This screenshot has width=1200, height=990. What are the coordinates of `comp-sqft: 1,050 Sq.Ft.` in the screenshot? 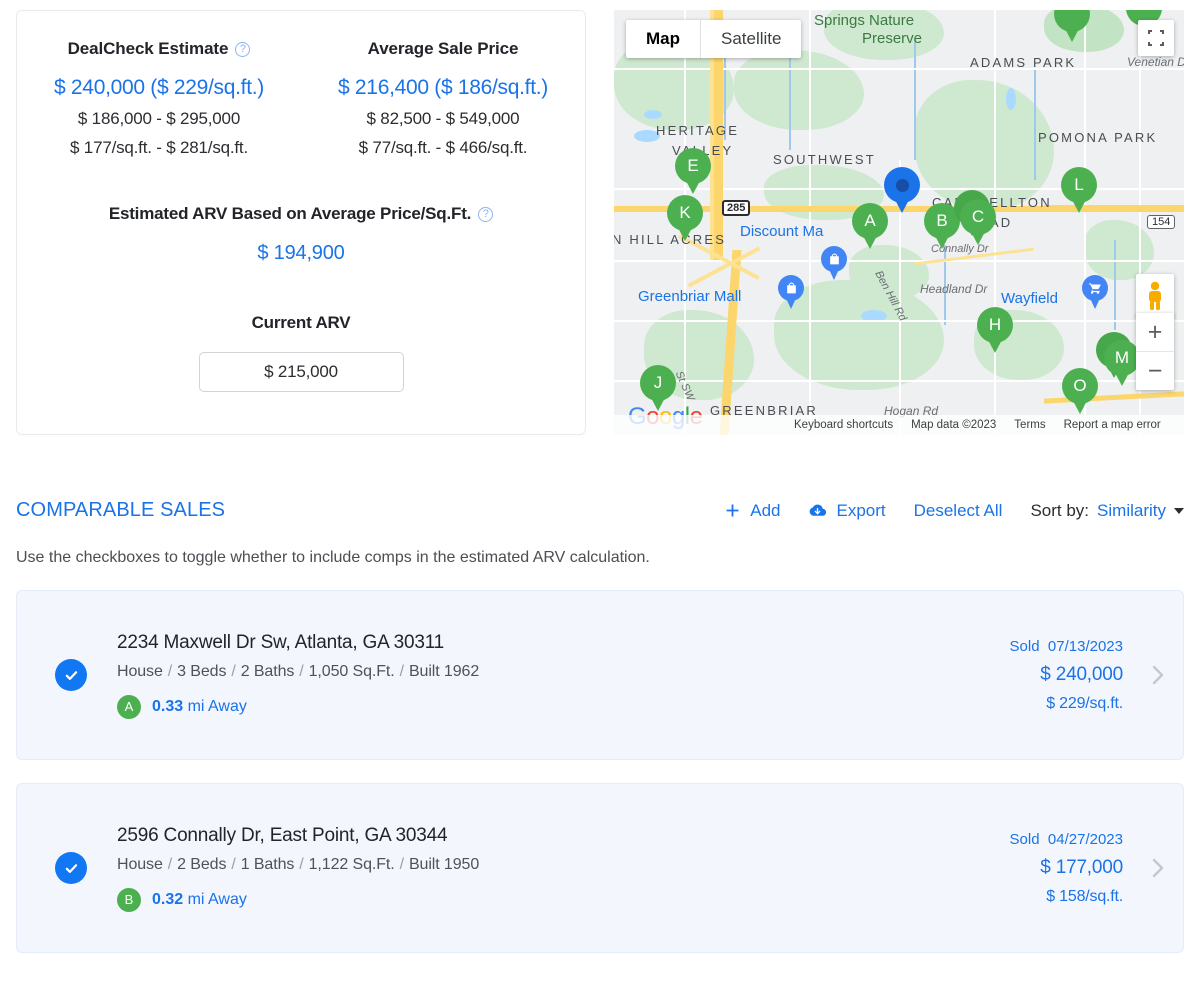 It's located at (351, 671).